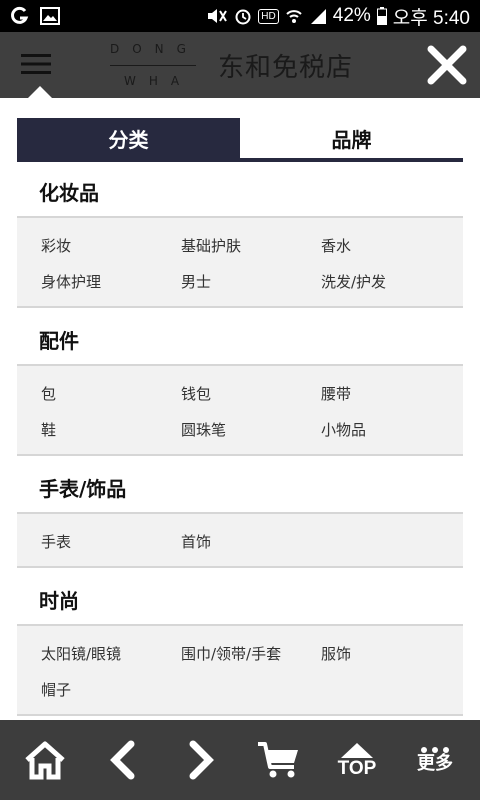  I want to click on category-brand-tabs: 分类 品牌, so click(240, 140).